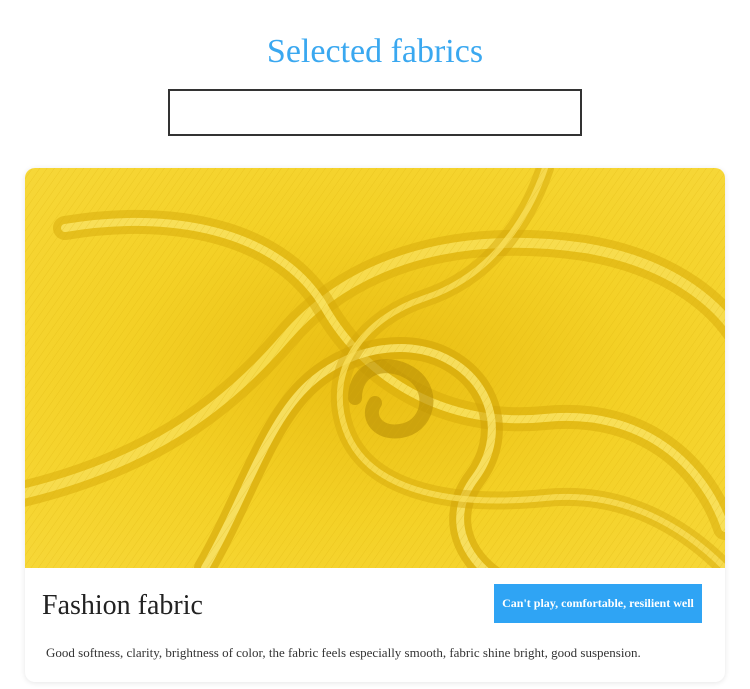 The height and width of the screenshot is (689, 750). Describe the element at coordinates (375, 112) in the screenshot. I see `title-underline-box` at that location.